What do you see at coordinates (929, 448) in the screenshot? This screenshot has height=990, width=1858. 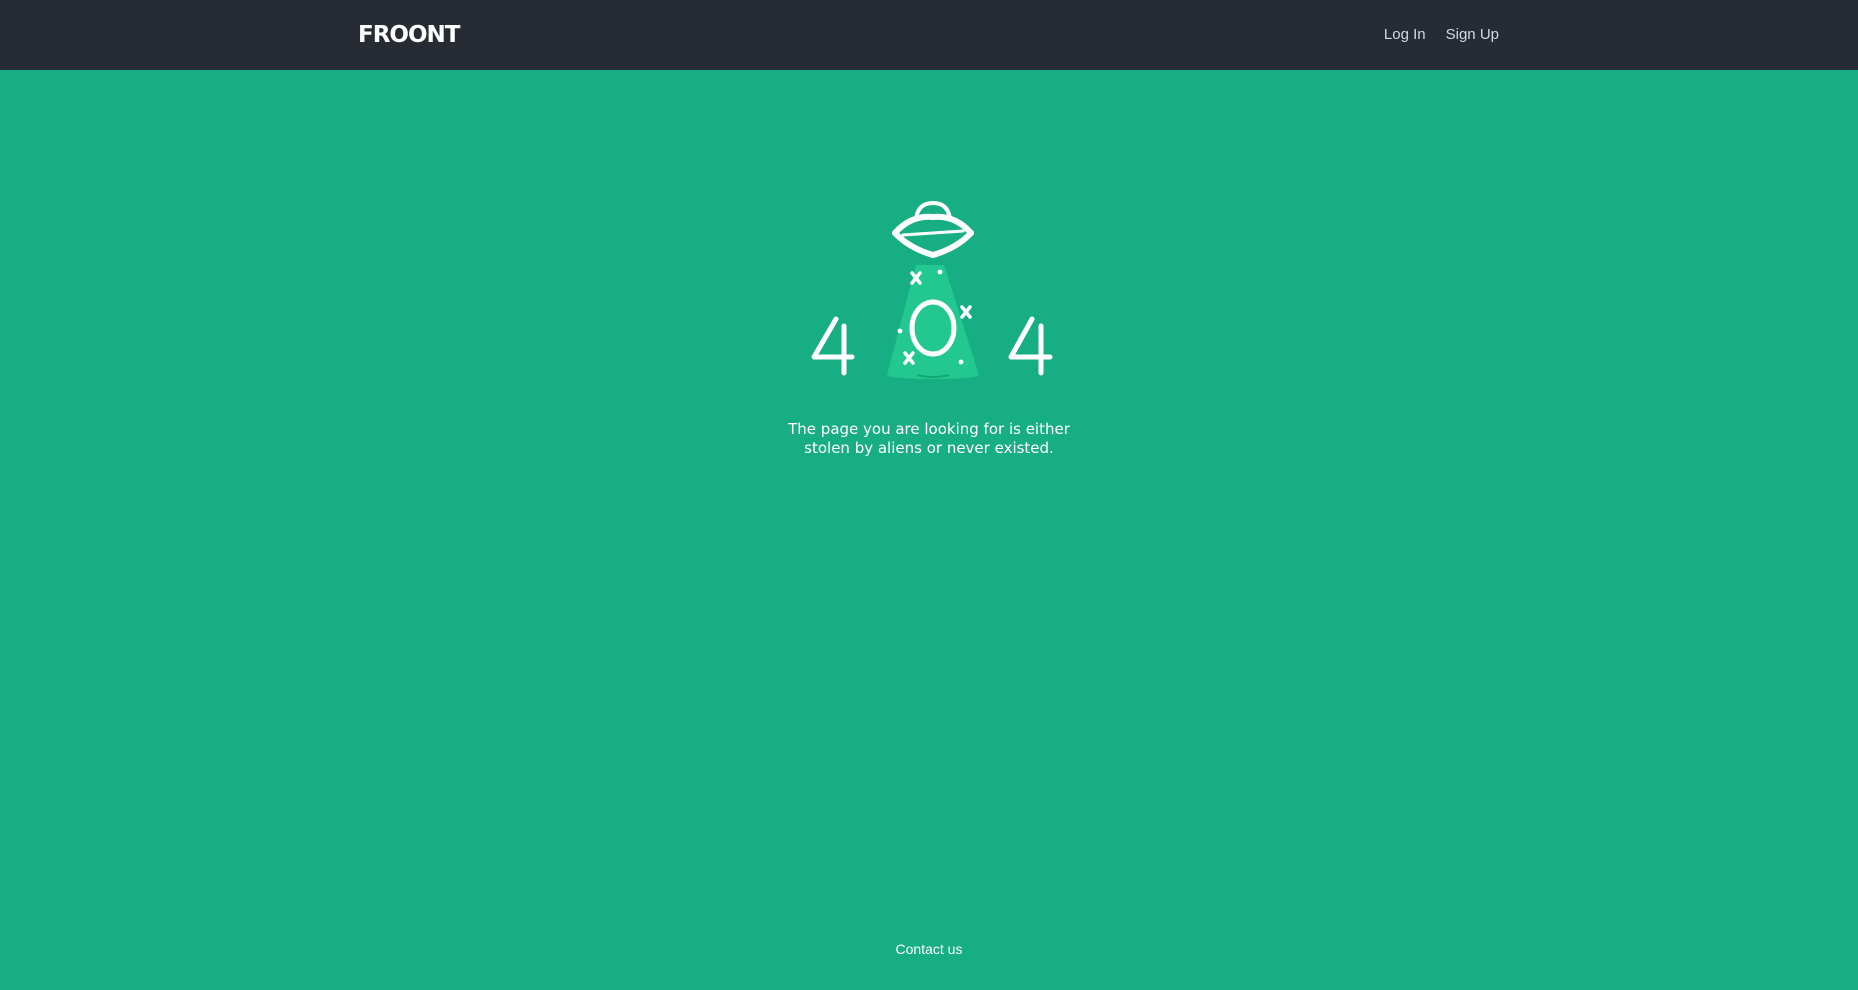 I see `error-message-line-2: stolen by aliens or never existed.` at bounding box center [929, 448].